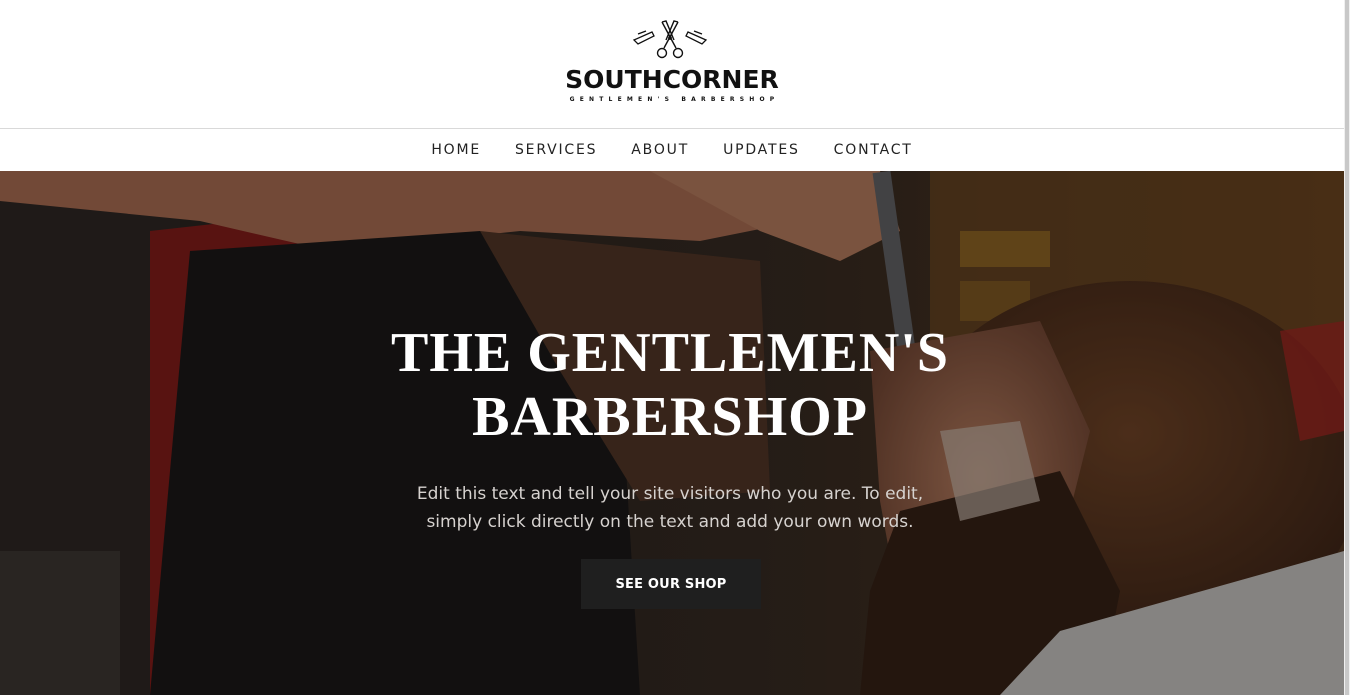 The width and height of the screenshot is (1350, 695). I want to click on nav-item-about: ABOUT, so click(660, 150).